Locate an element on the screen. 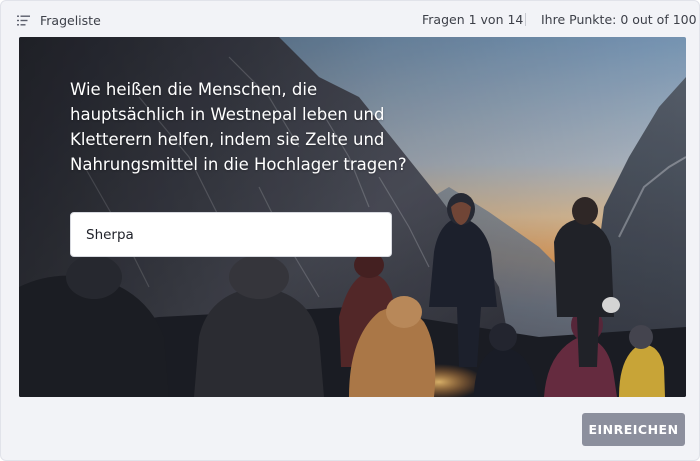 The image size is (700, 461). question-counter: Fragen 1 von 14 is located at coordinates (473, 19).